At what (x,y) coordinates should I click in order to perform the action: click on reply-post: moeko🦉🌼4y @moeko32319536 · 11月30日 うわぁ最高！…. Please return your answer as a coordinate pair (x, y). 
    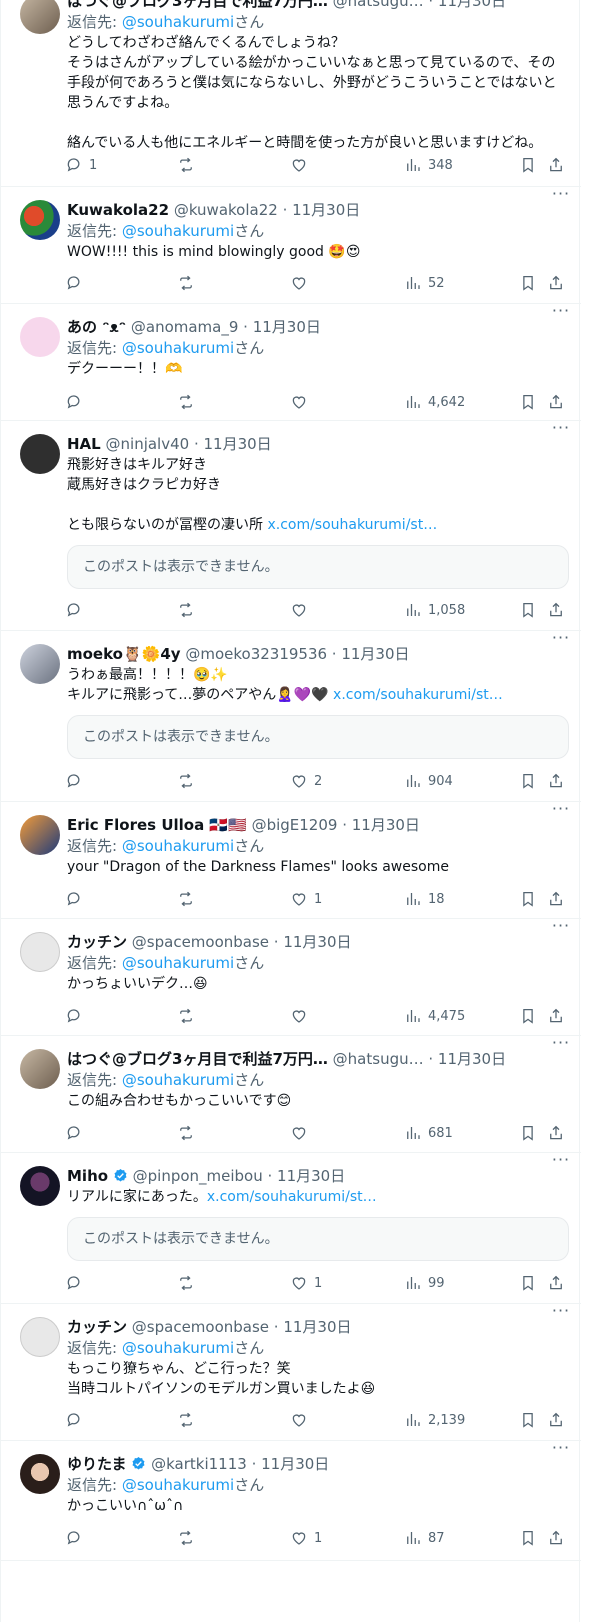
    Looking at the image, I should click on (291, 716).